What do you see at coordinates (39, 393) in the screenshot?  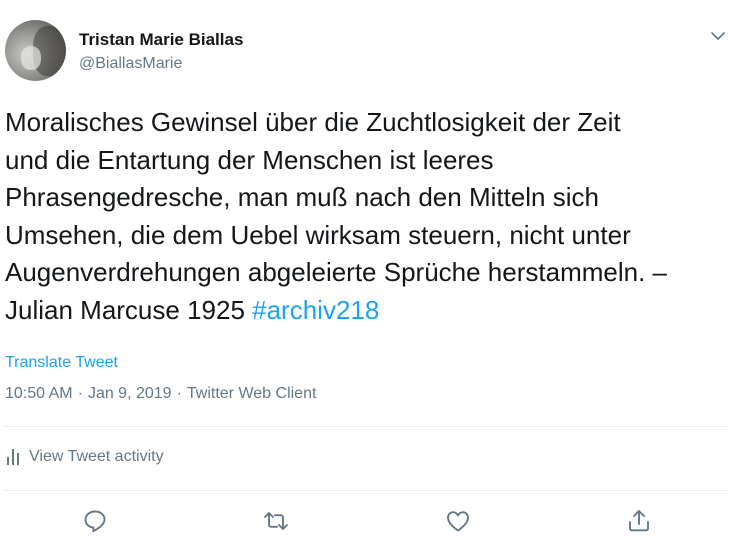 I see `tweet-time: 10:50 AM` at bounding box center [39, 393].